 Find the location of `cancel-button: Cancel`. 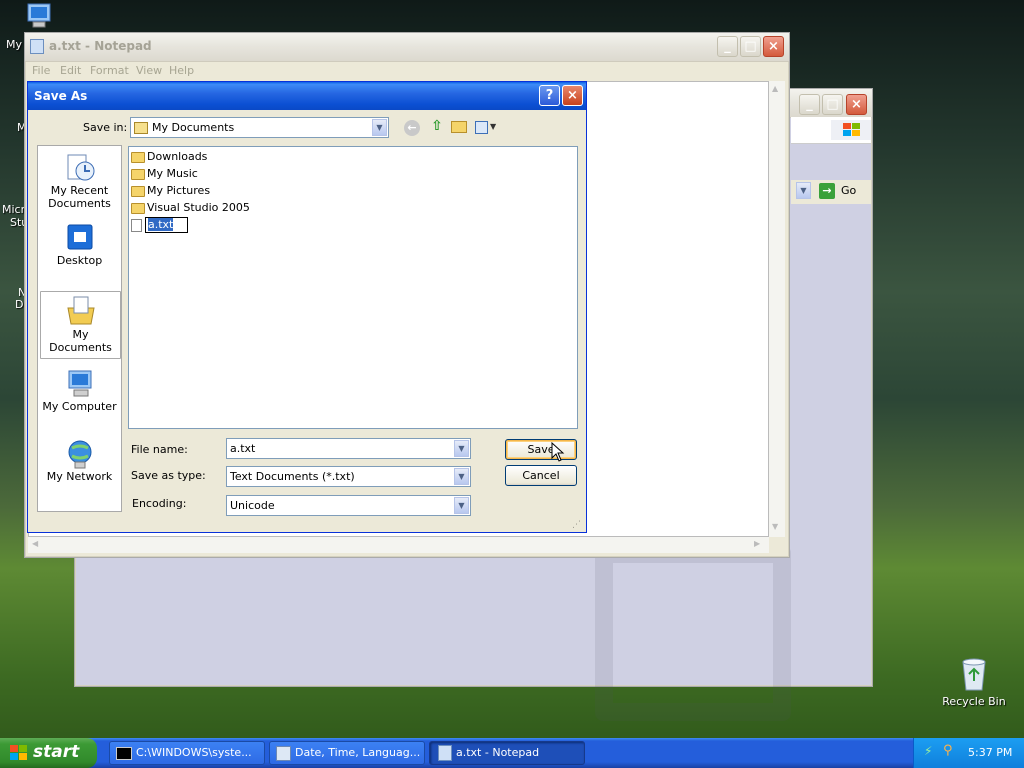

cancel-button: Cancel is located at coordinates (541, 475).